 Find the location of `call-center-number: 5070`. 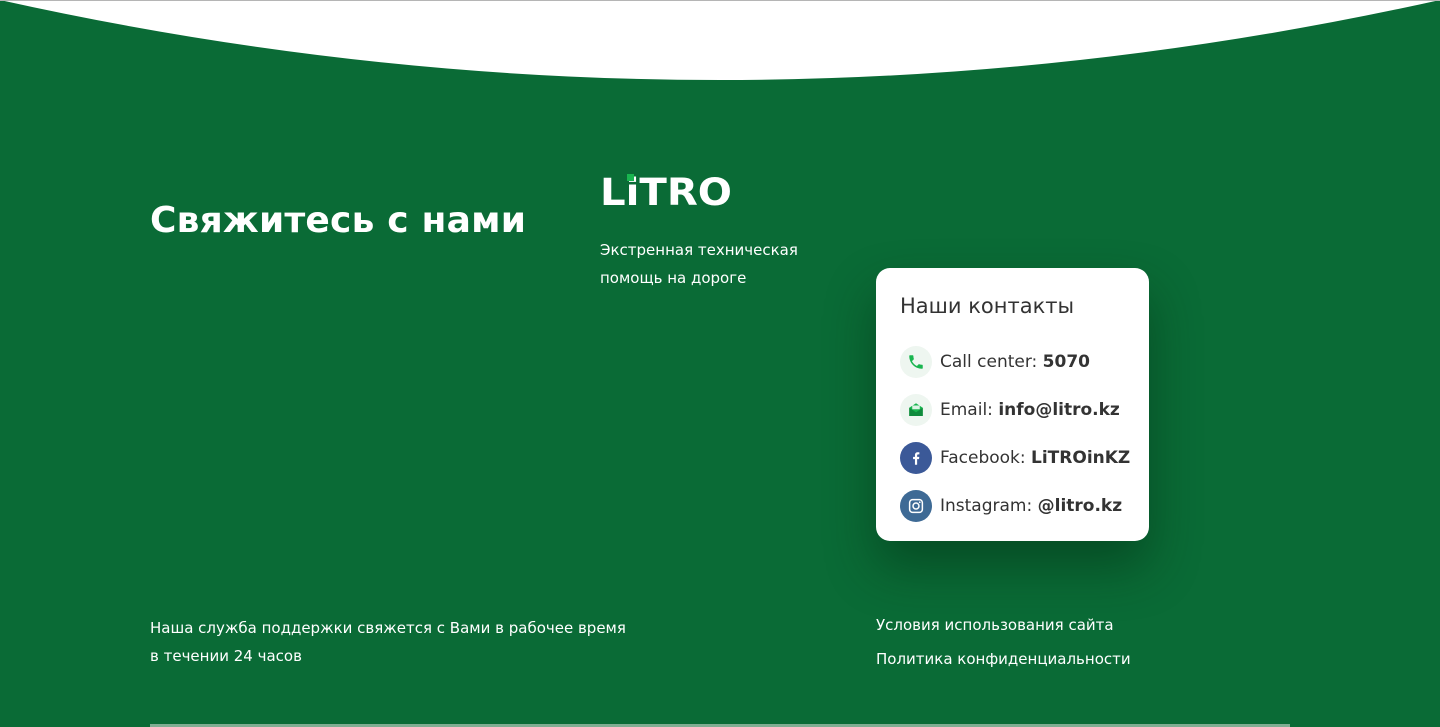

call-center-number: 5070 is located at coordinates (1066, 362).